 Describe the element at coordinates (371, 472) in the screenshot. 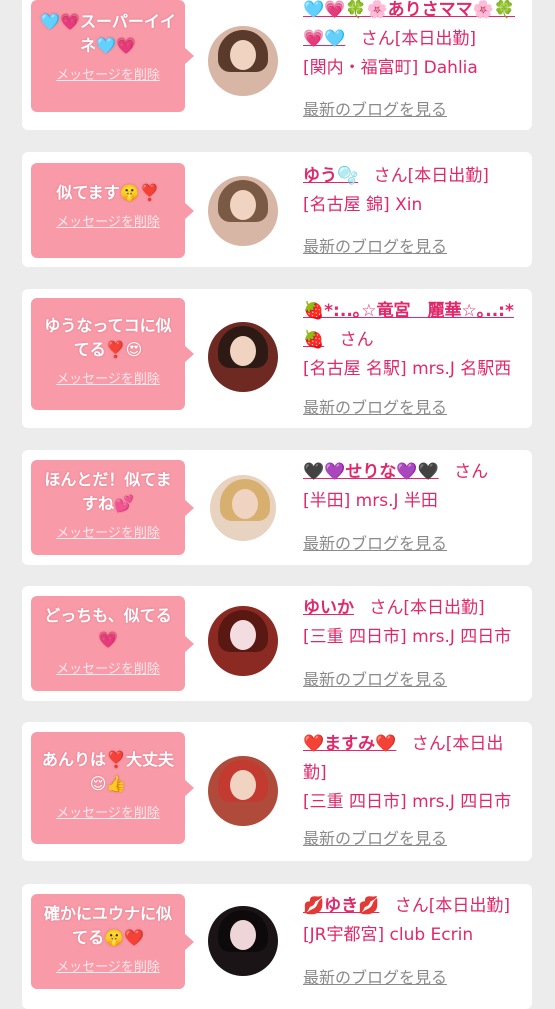

I see `cast-name-link: 🖤💜せりな💜🖤` at that location.